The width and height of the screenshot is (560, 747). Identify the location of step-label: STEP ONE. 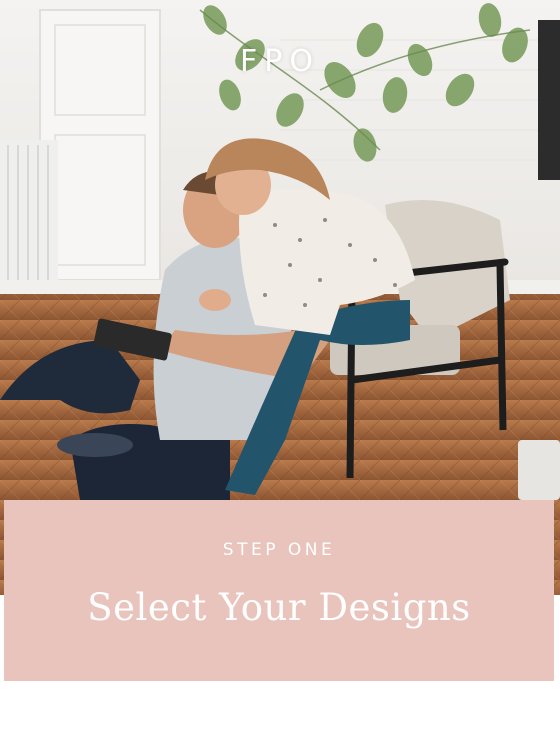
(279, 550).